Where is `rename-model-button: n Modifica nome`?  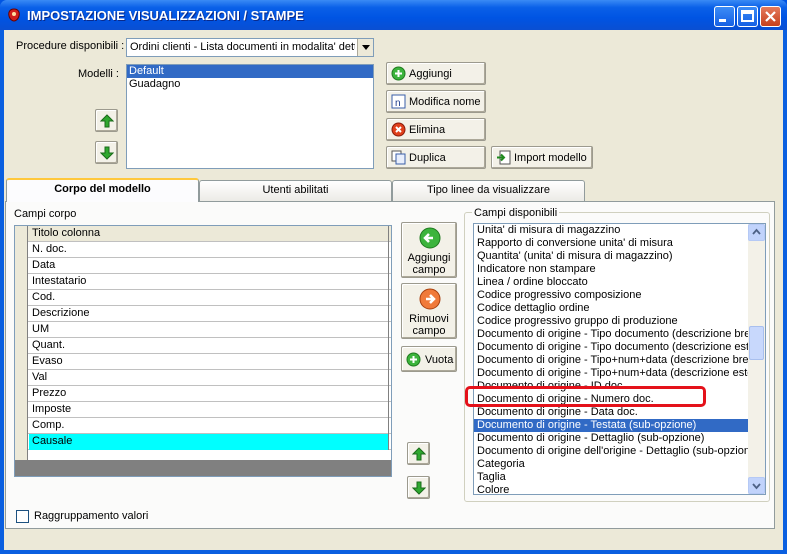 rename-model-button: n Modifica nome is located at coordinates (436, 101).